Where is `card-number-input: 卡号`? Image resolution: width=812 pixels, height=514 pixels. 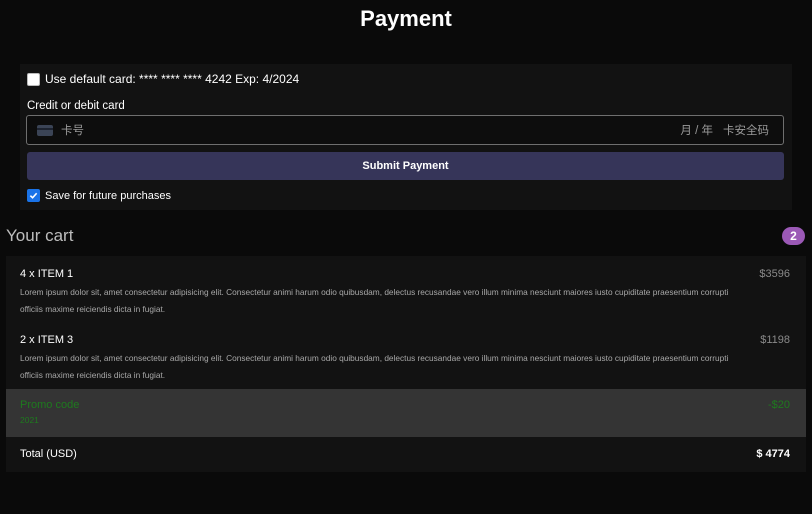
card-number-input: 卡号 is located at coordinates (370, 130).